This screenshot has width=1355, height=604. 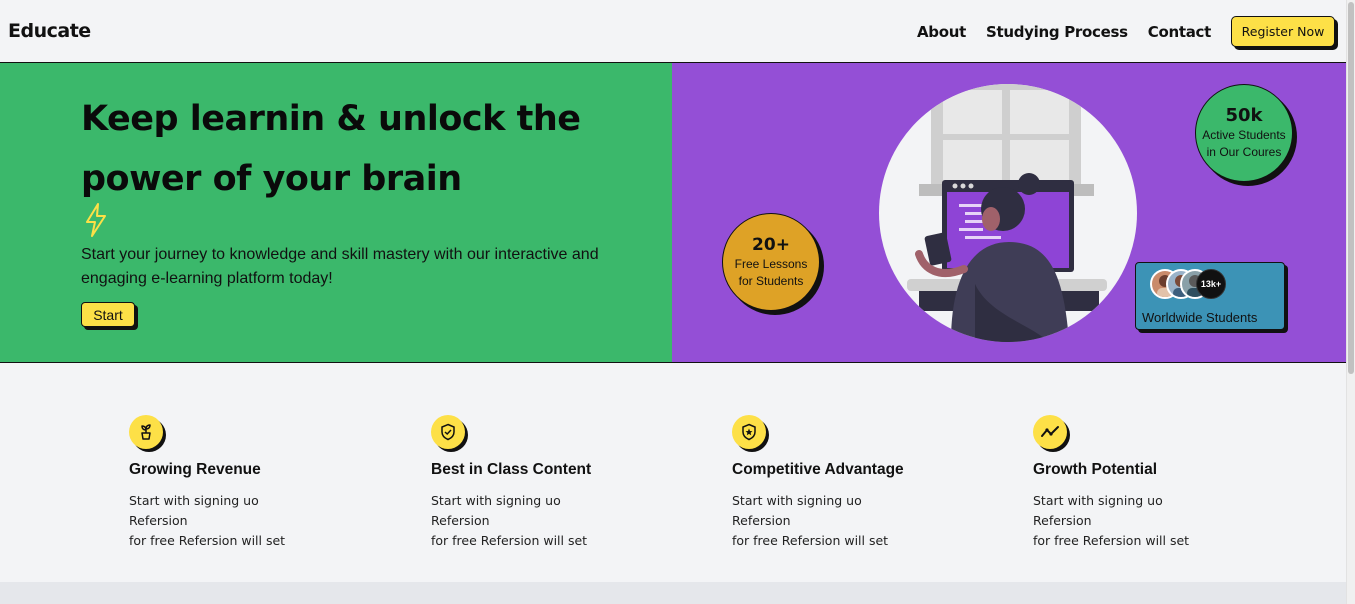 I want to click on nav-studying-process-link: Studying Process, so click(x=1057, y=32).